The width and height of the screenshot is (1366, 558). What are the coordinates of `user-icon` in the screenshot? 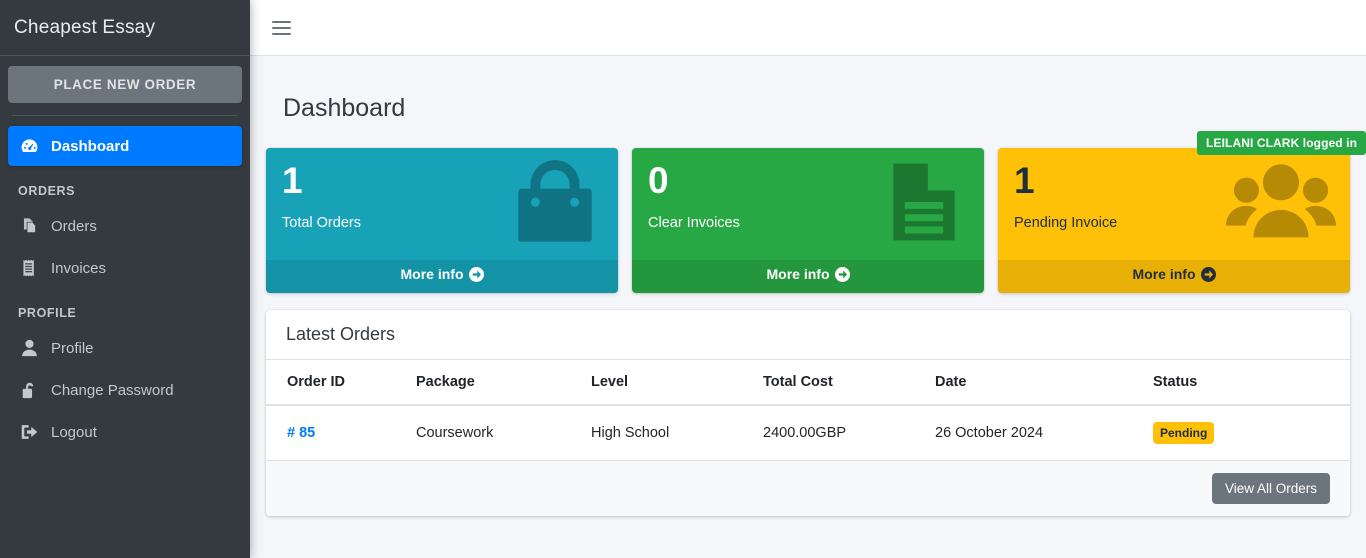 It's located at (29, 348).